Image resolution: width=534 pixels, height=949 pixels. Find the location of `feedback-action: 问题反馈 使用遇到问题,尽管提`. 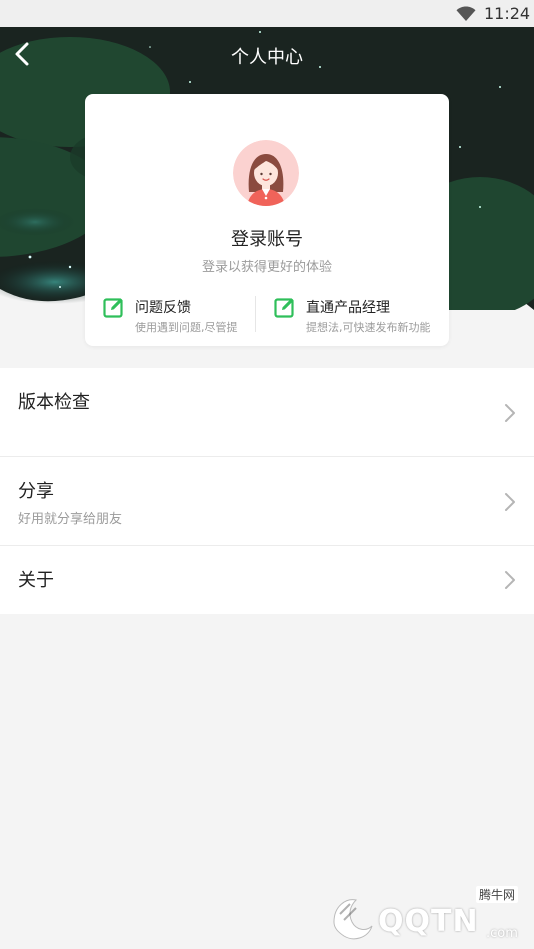

feedback-action: 问题反馈 使用遇到问题,尽管提 is located at coordinates (178, 316).